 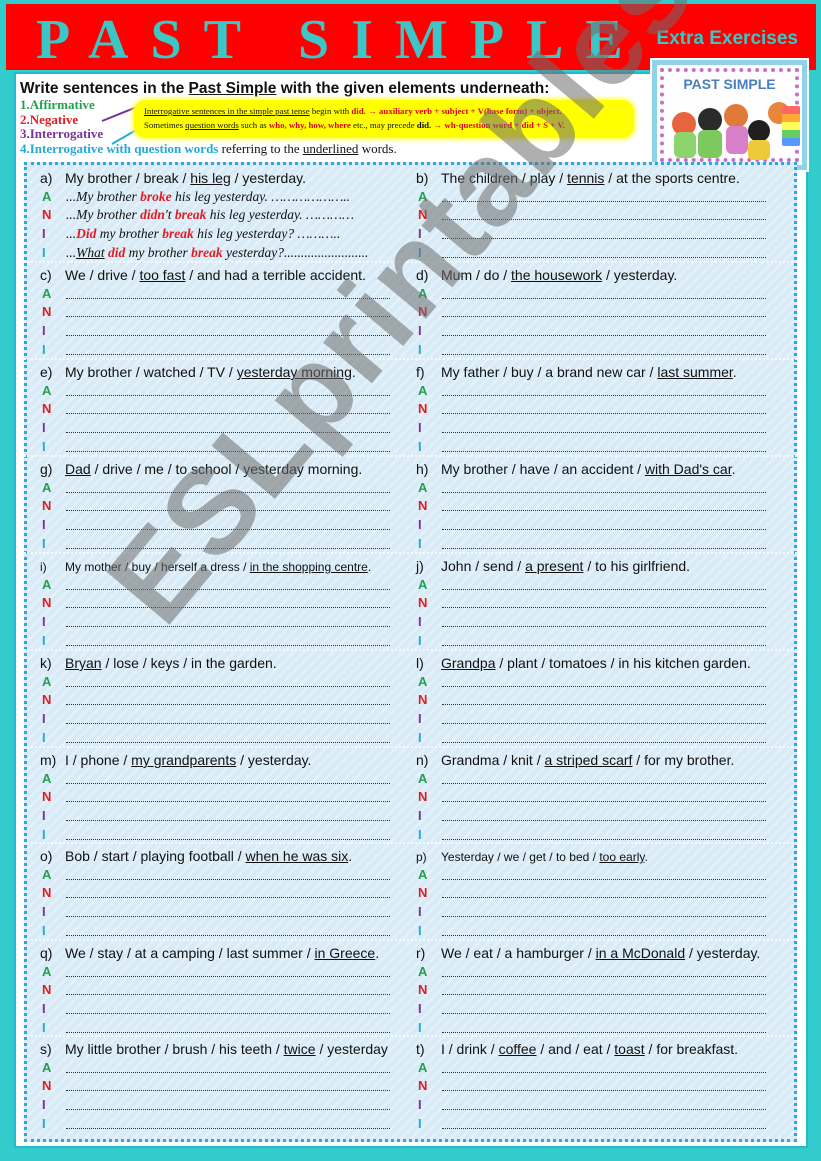 I want to click on prompt-text: ., so click(x=350, y=856).